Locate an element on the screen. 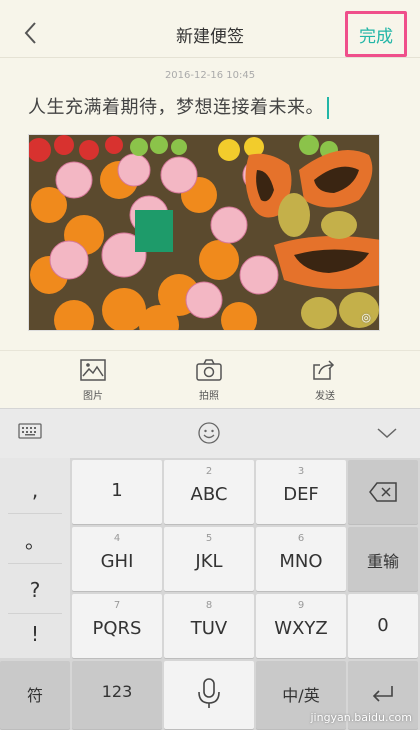  key-0: 0 is located at coordinates (383, 626).